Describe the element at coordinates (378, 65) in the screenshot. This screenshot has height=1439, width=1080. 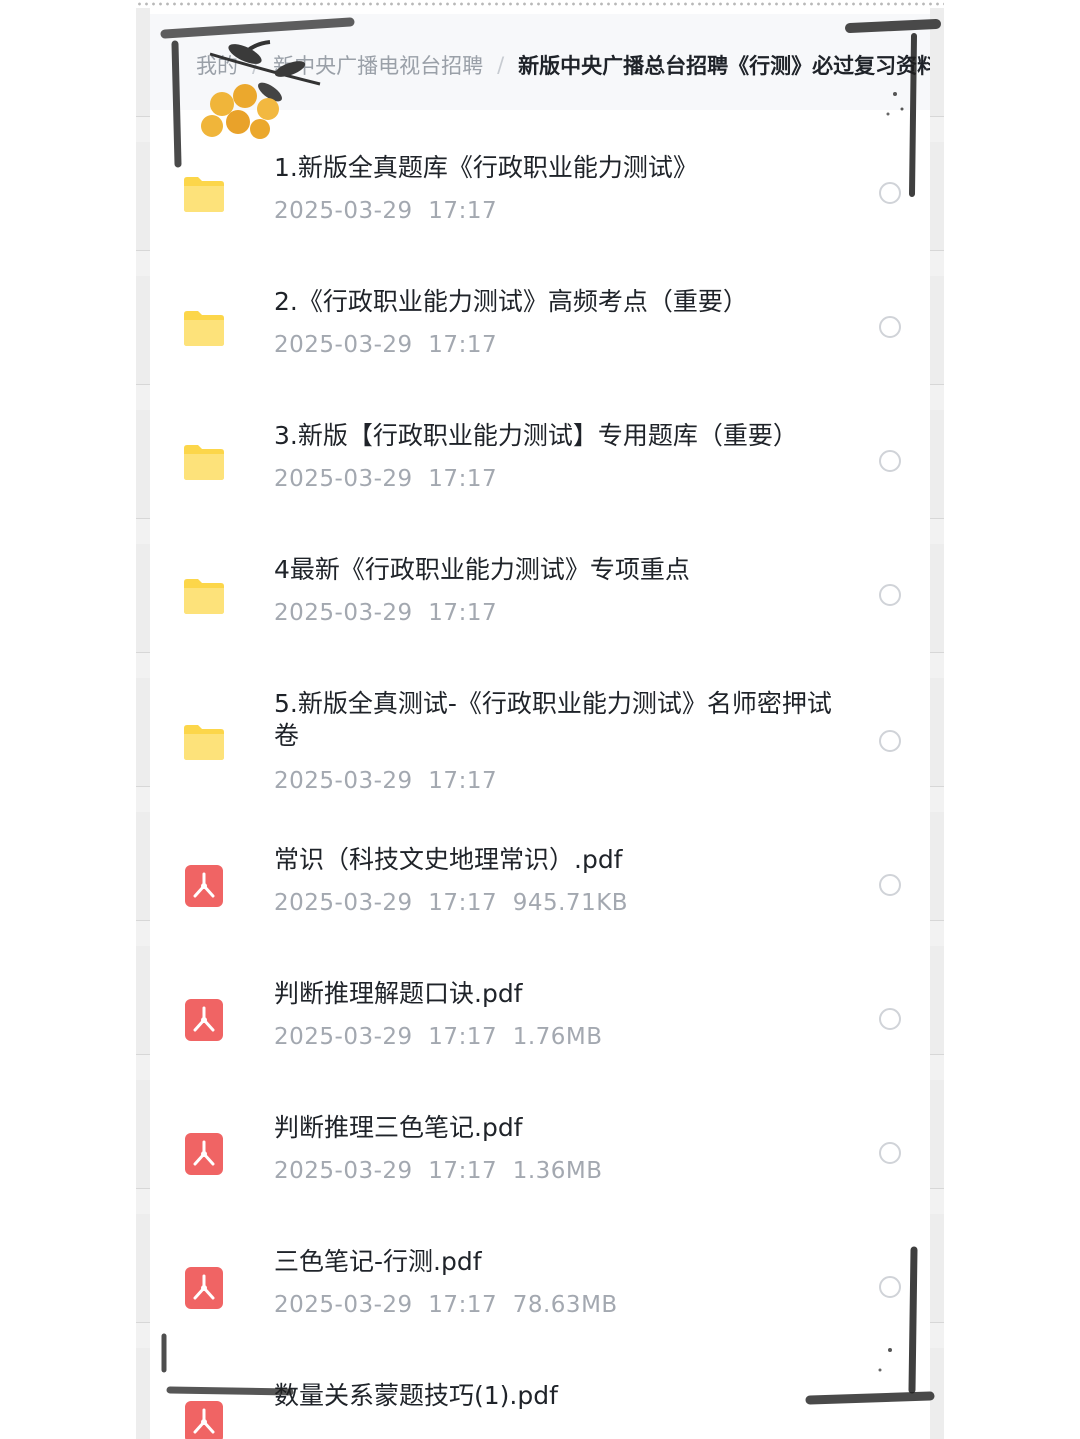
I see `breadcrumb-item-parent: 新中央广播电视台招聘` at that location.